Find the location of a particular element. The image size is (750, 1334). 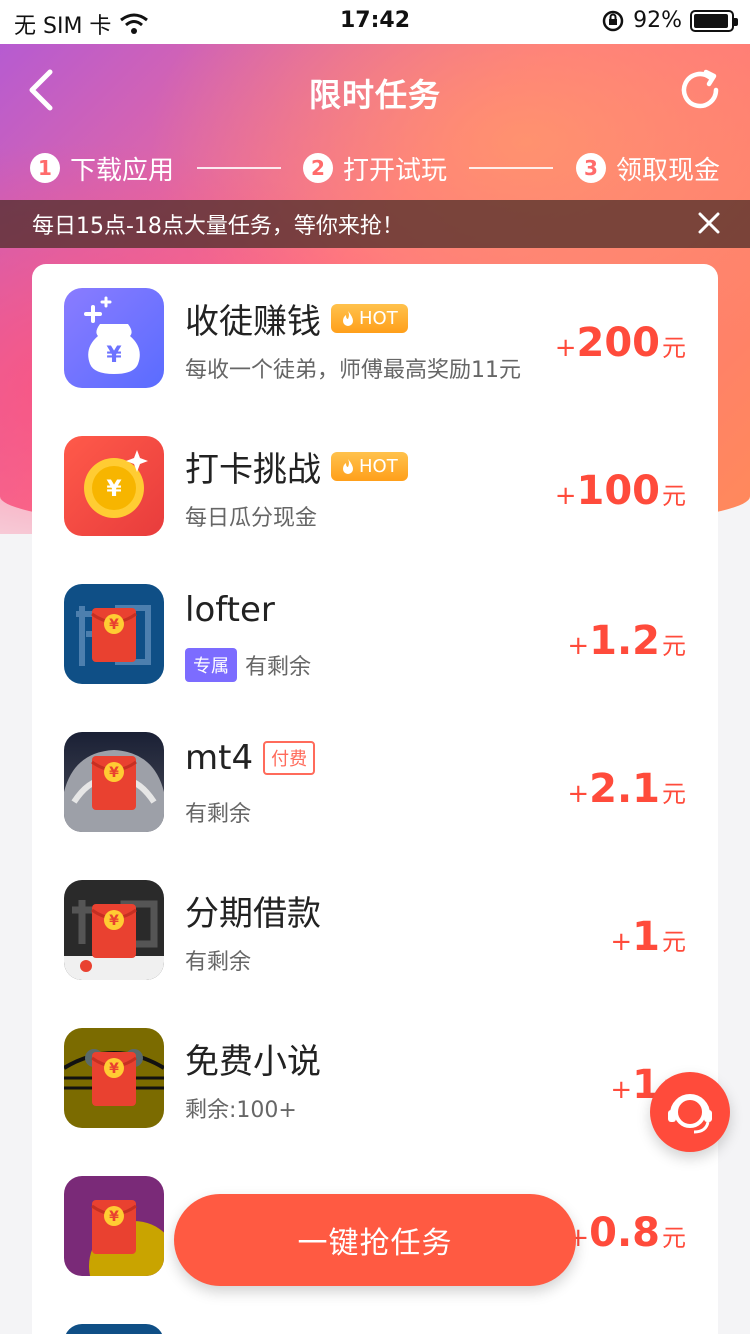

reward-amount: 200 is located at coordinates (618, 343).